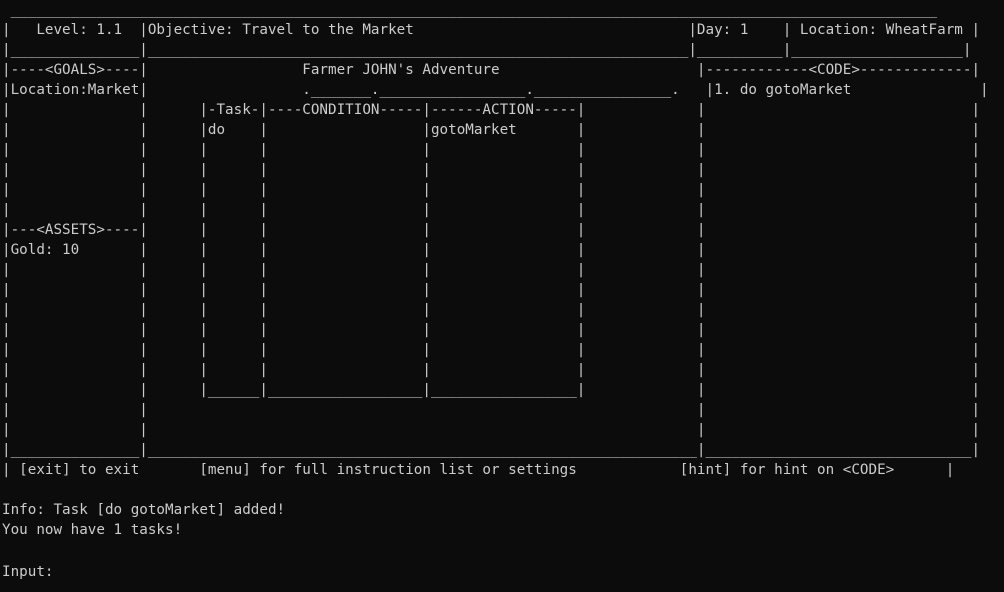  What do you see at coordinates (491, 250) in the screenshot?
I see `assets-gold-row: |Gold: 10 | | | | | | |` at bounding box center [491, 250].